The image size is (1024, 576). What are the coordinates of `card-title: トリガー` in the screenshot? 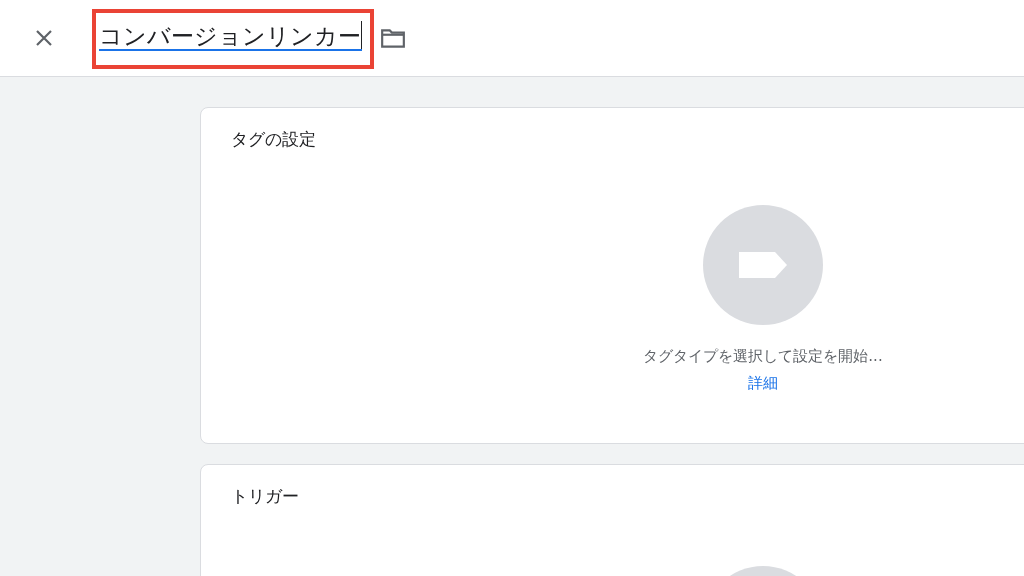 It's located at (265, 496).